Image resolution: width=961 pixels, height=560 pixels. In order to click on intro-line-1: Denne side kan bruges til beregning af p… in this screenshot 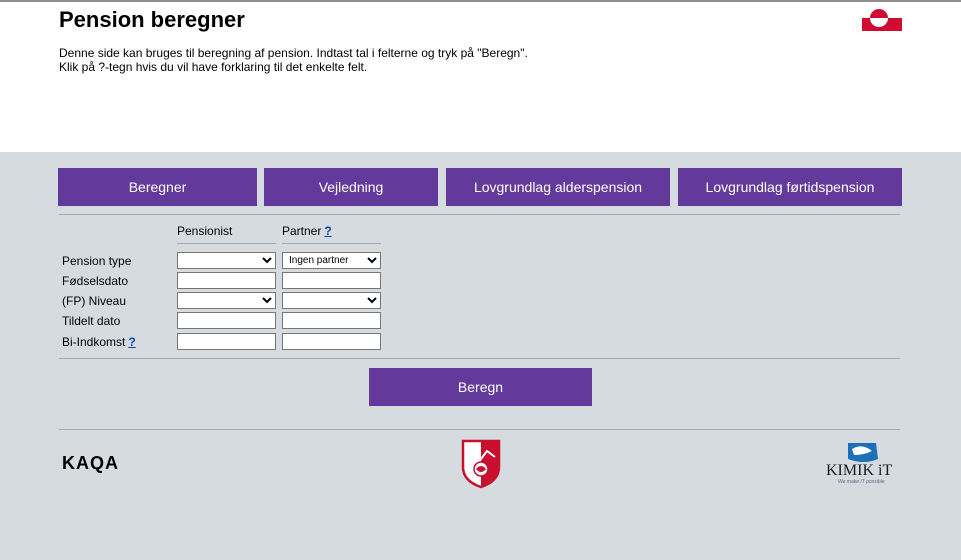, I will do `click(293, 53)`.